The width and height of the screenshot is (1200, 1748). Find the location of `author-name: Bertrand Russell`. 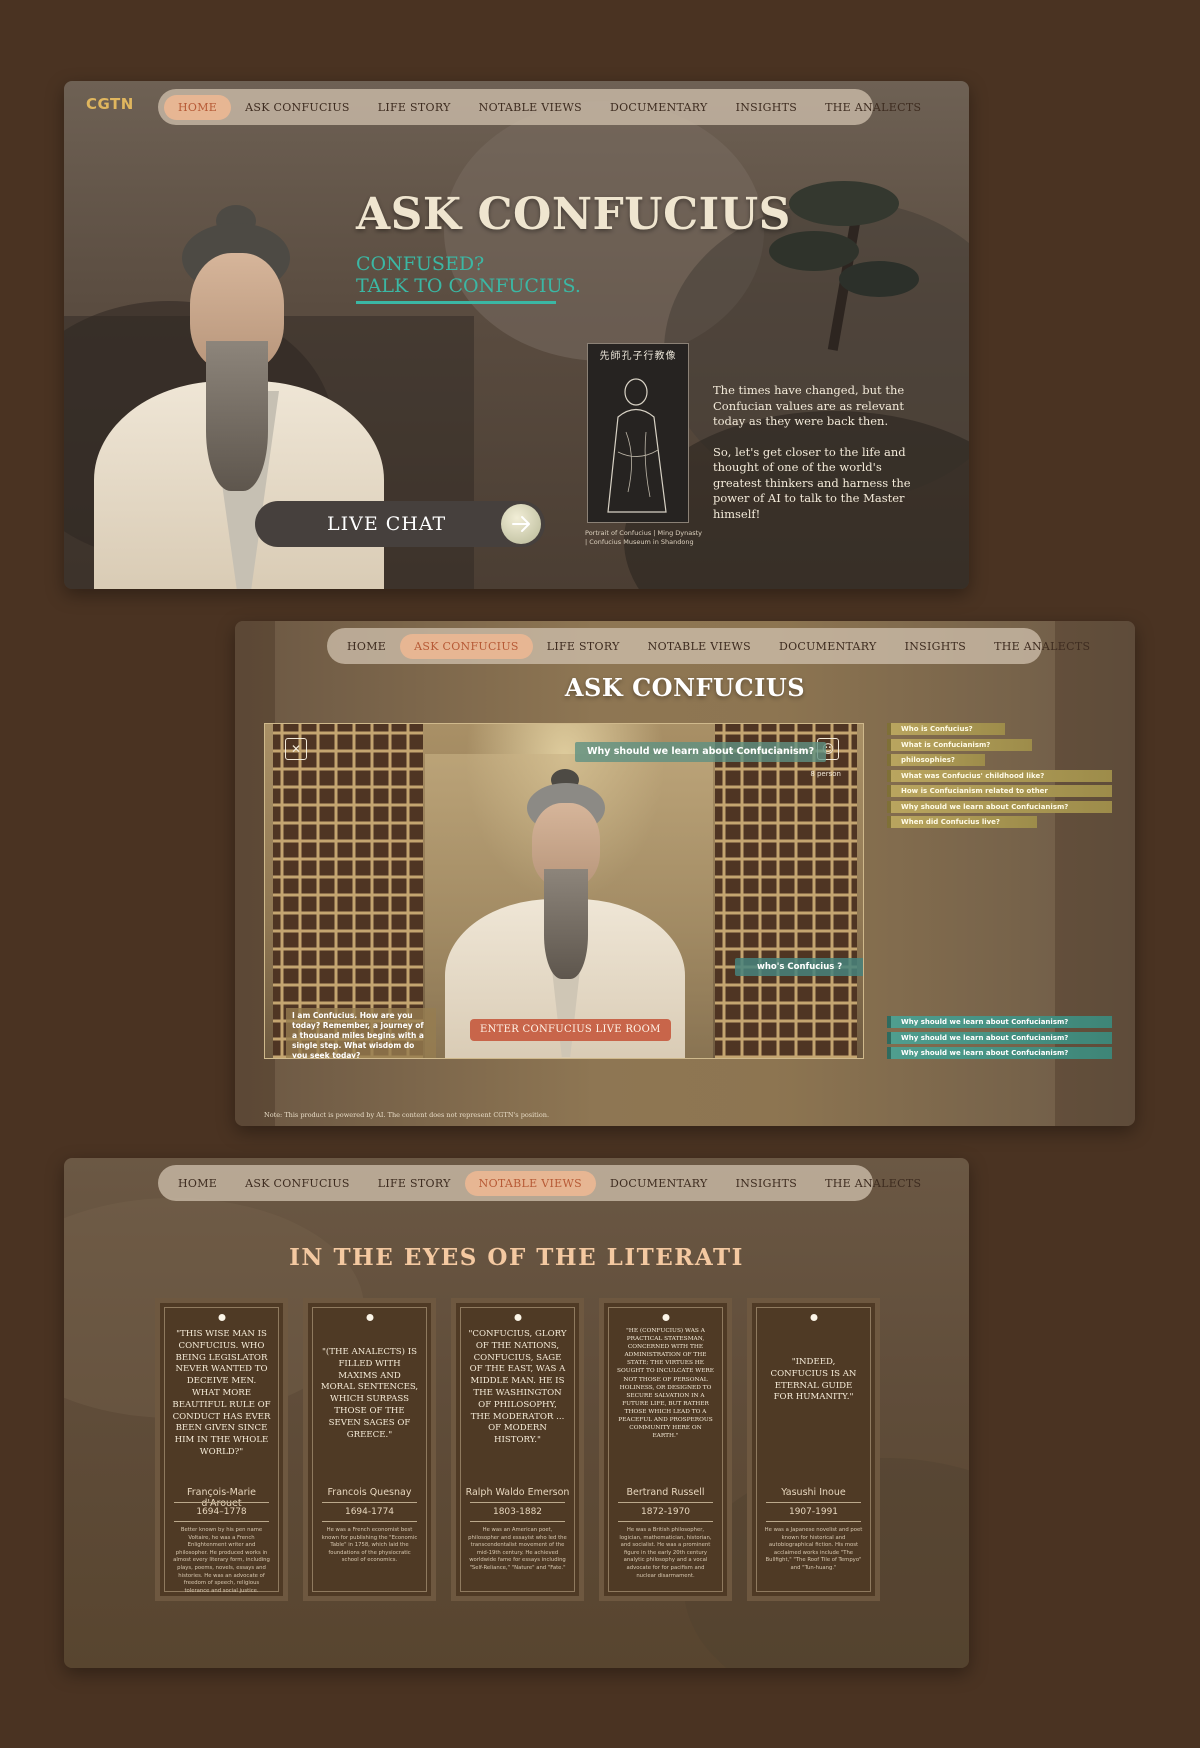

author-name: Bertrand Russell is located at coordinates (665, 1492).